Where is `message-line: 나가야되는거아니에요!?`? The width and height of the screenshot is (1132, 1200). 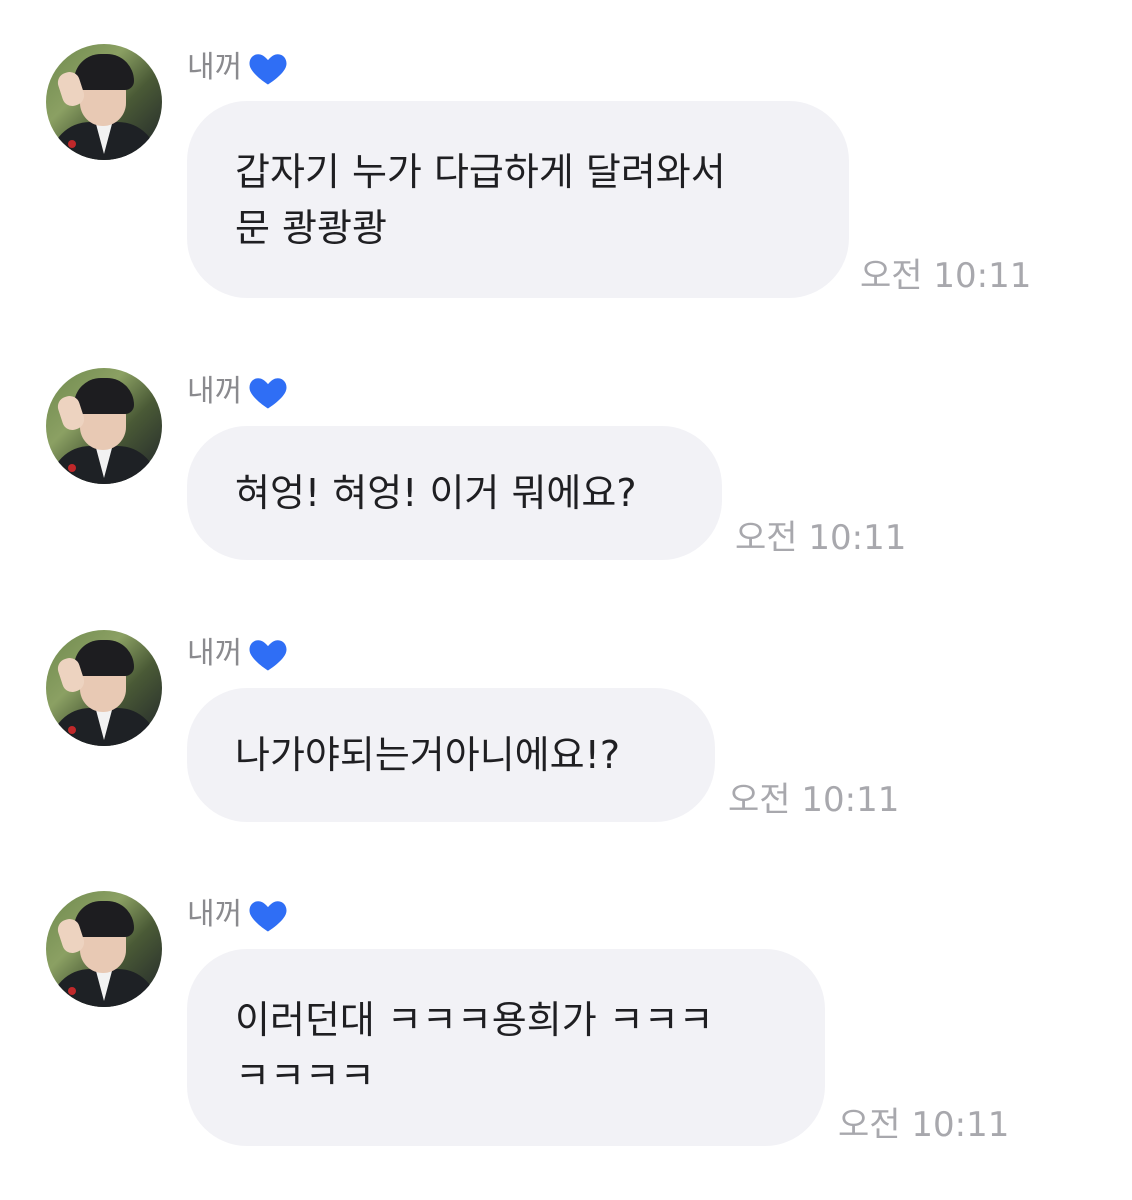
message-line: 나가야되는거아니에요!? is located at coordinates (428, 755).